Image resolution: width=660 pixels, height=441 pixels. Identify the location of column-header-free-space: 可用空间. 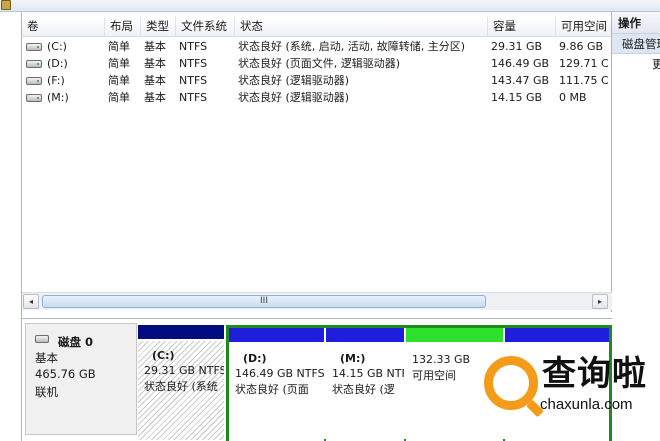
(583, 27).